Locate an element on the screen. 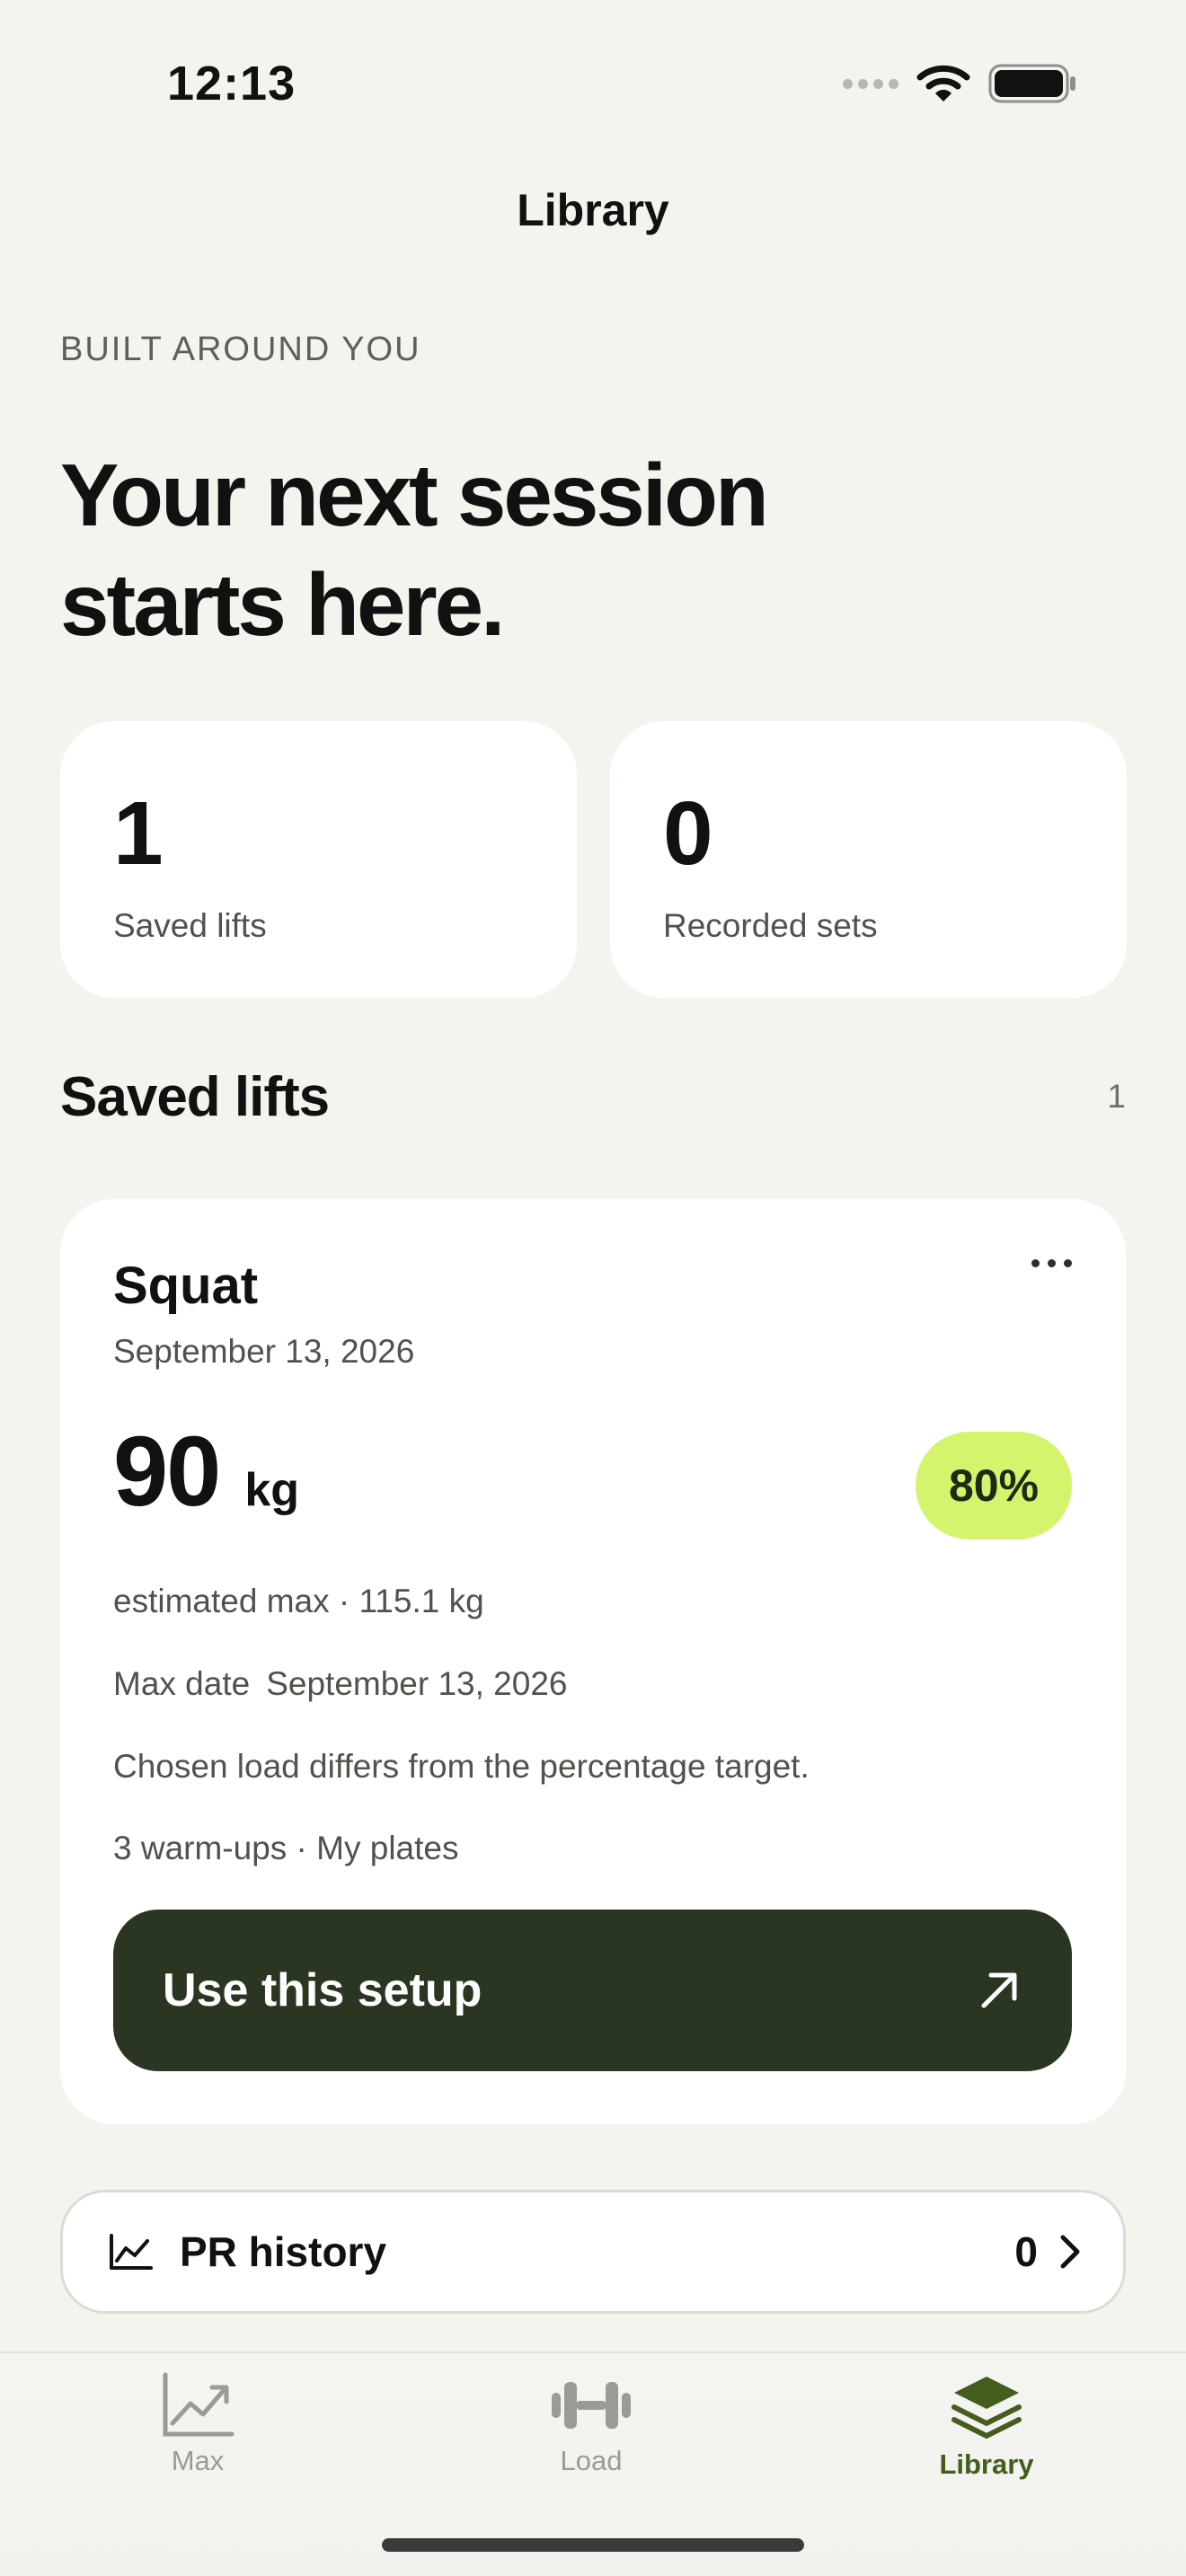 This screenshot has height=2576, width=1186. stat-card-saved-lifts: 1 Saved lifts is located at coordinates (318, 859).